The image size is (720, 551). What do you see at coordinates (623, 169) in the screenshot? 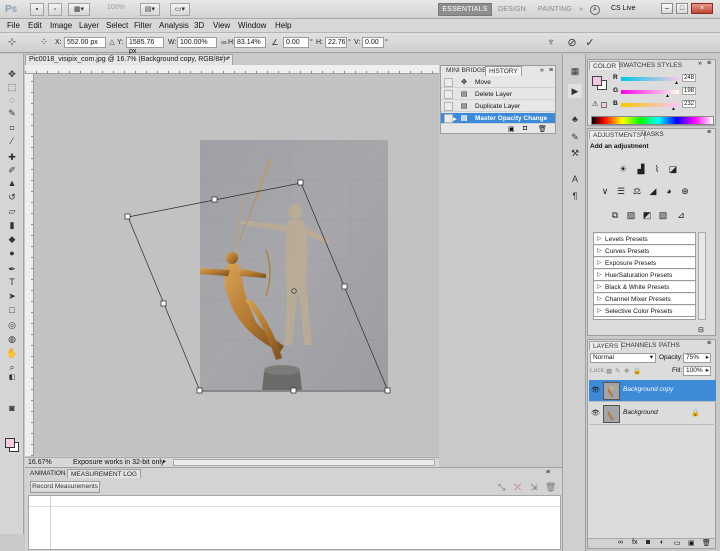
I see `brightness-contrast-icon: ☀` at bounding box center [623, 169].